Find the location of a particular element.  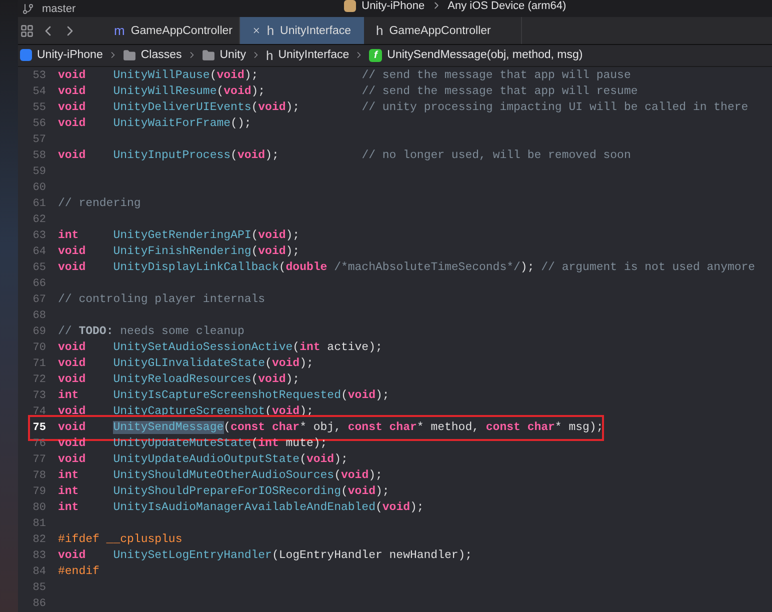

line-number: 76 is located at coordinates (39, 444).